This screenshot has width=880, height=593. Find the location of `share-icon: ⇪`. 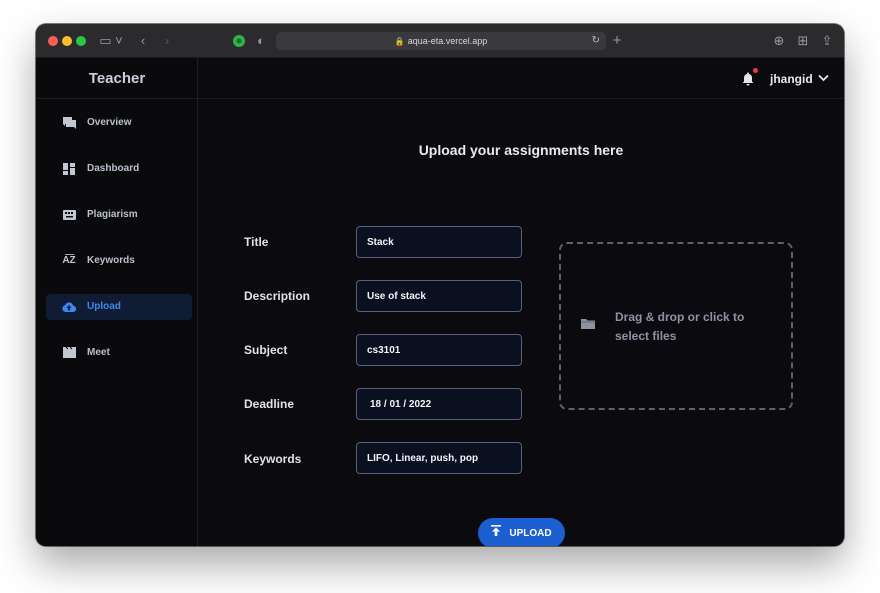

share-icon: ⇪ is located at coordinates (827, 41).